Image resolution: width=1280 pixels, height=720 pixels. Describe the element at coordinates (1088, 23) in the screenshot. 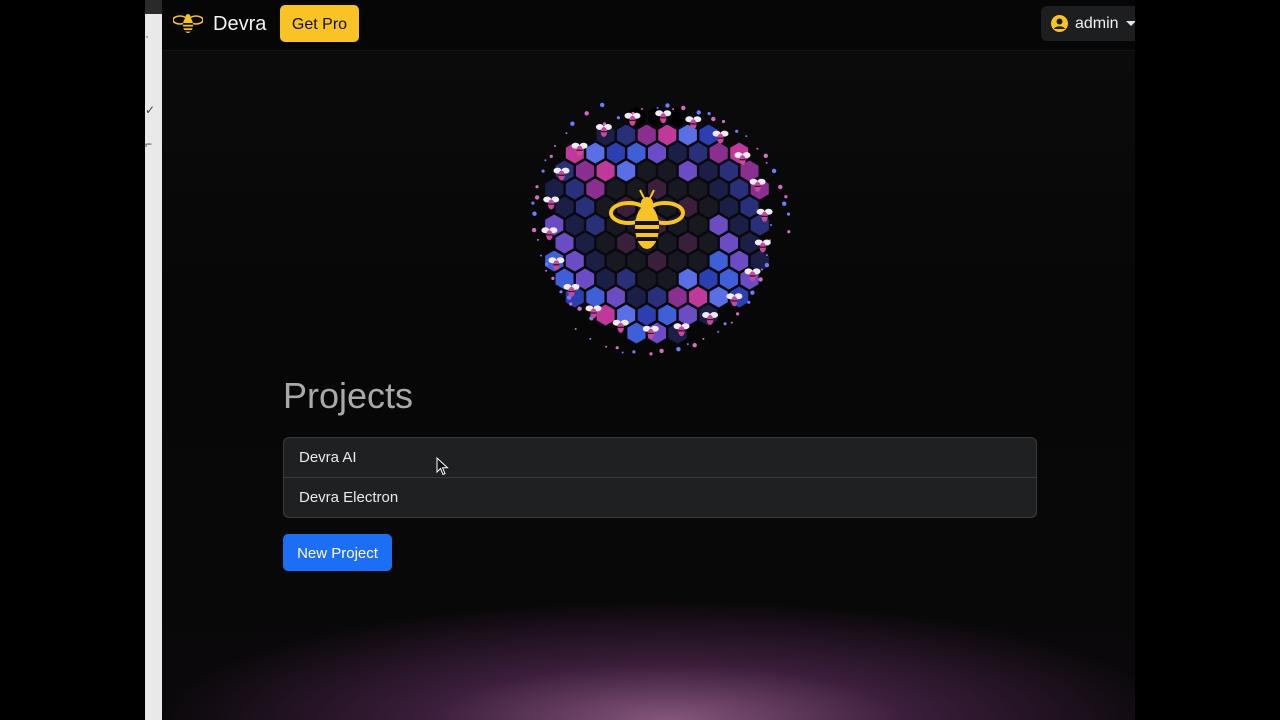

I see `user-menu-dropdown: admin` at that location.